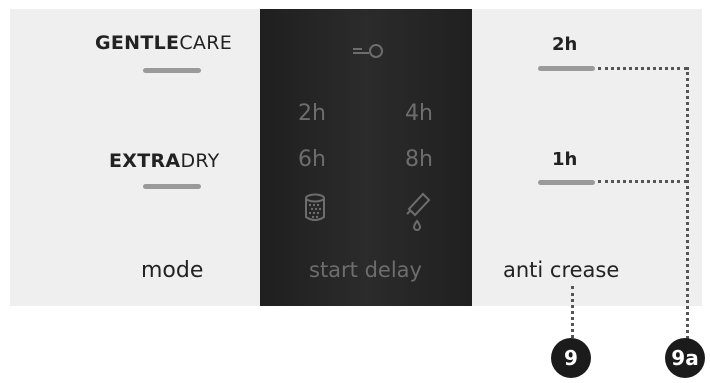  I want to click on callout-9-leader, so click(572, 312).